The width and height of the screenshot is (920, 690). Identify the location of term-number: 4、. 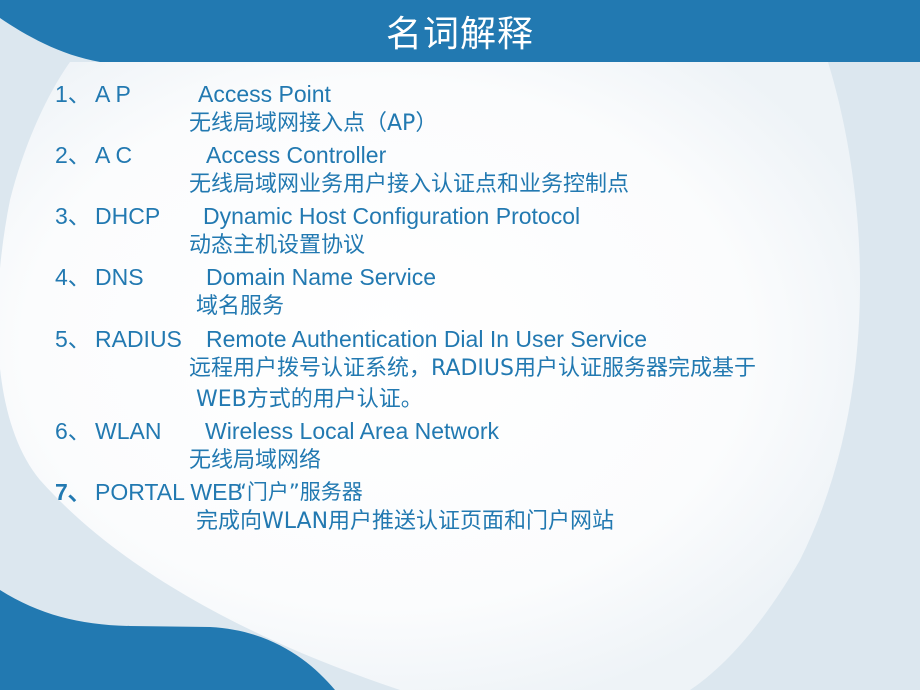
(73, 277).